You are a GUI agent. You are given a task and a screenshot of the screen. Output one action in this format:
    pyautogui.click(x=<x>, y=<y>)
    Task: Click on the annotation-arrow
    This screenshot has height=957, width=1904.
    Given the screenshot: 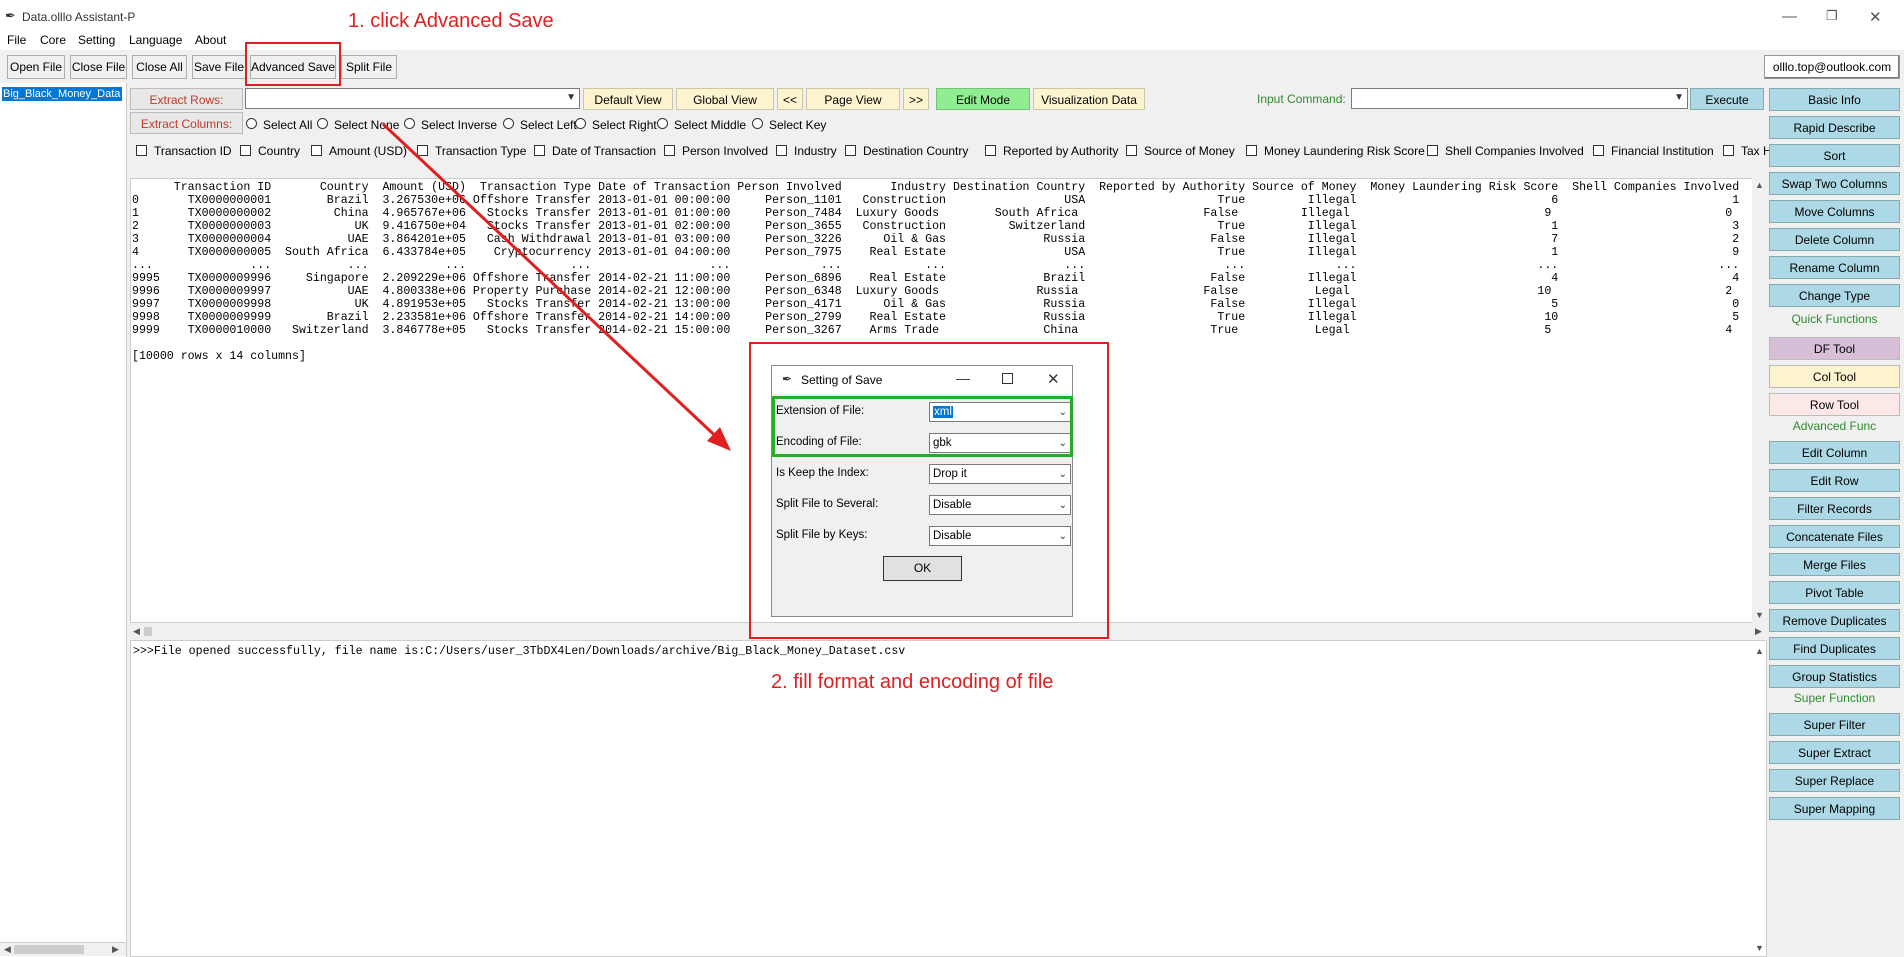 What is the action you would take?
    pyautogui.click(x=556, y=286)
    